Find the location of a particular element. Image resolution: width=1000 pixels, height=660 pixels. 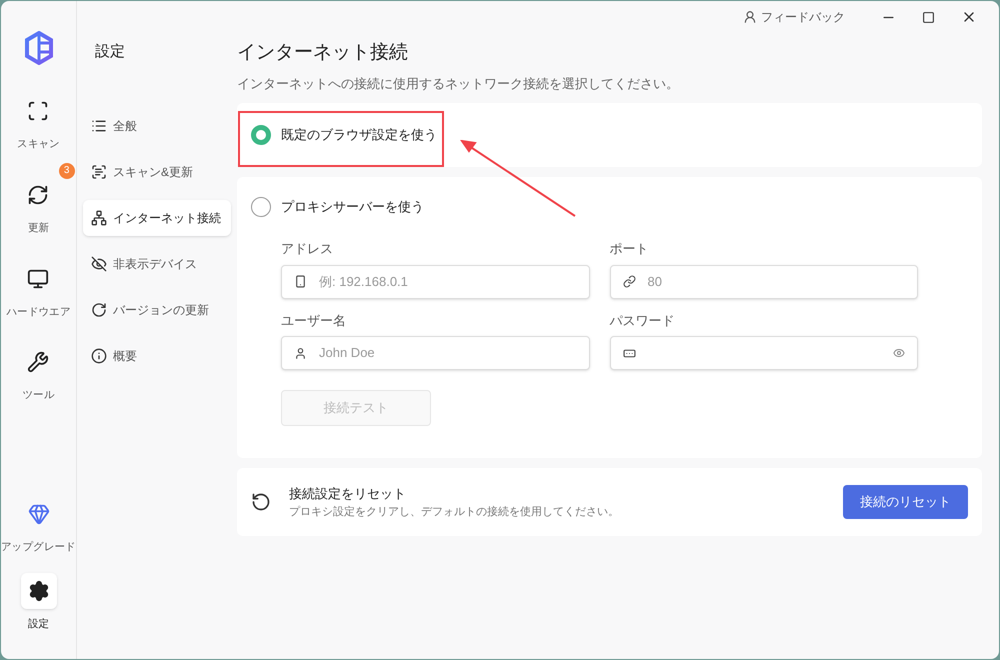

app-logo is located at coordinates (39, 48).